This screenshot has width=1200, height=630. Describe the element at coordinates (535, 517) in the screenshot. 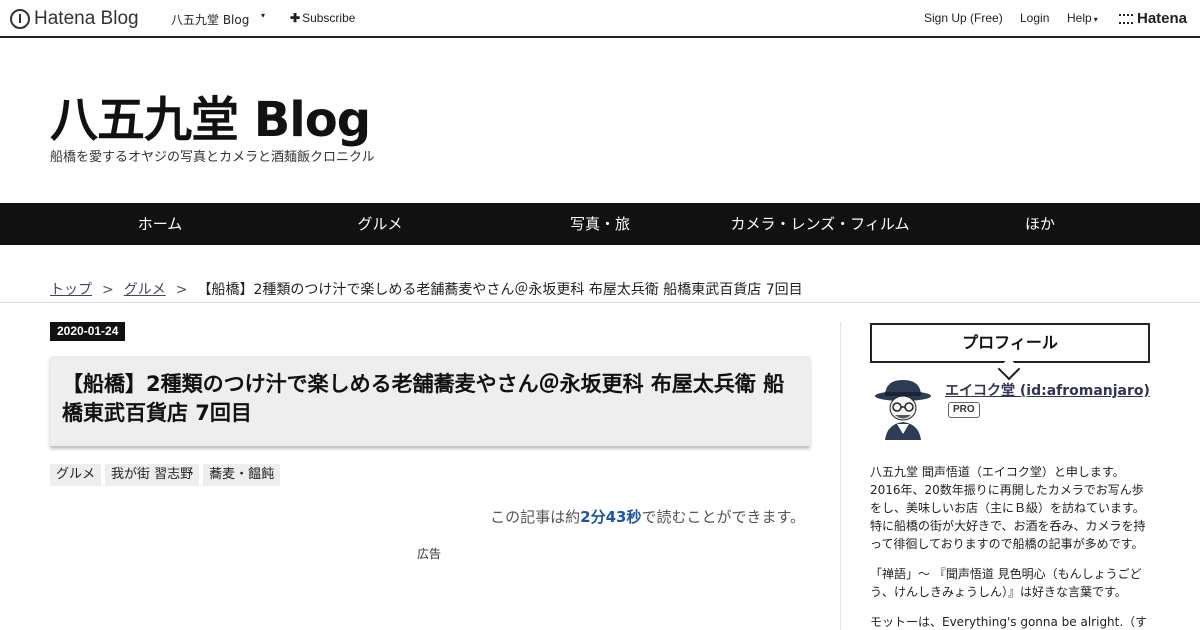

I see `readtime-prefix: この記事は約` at that location.